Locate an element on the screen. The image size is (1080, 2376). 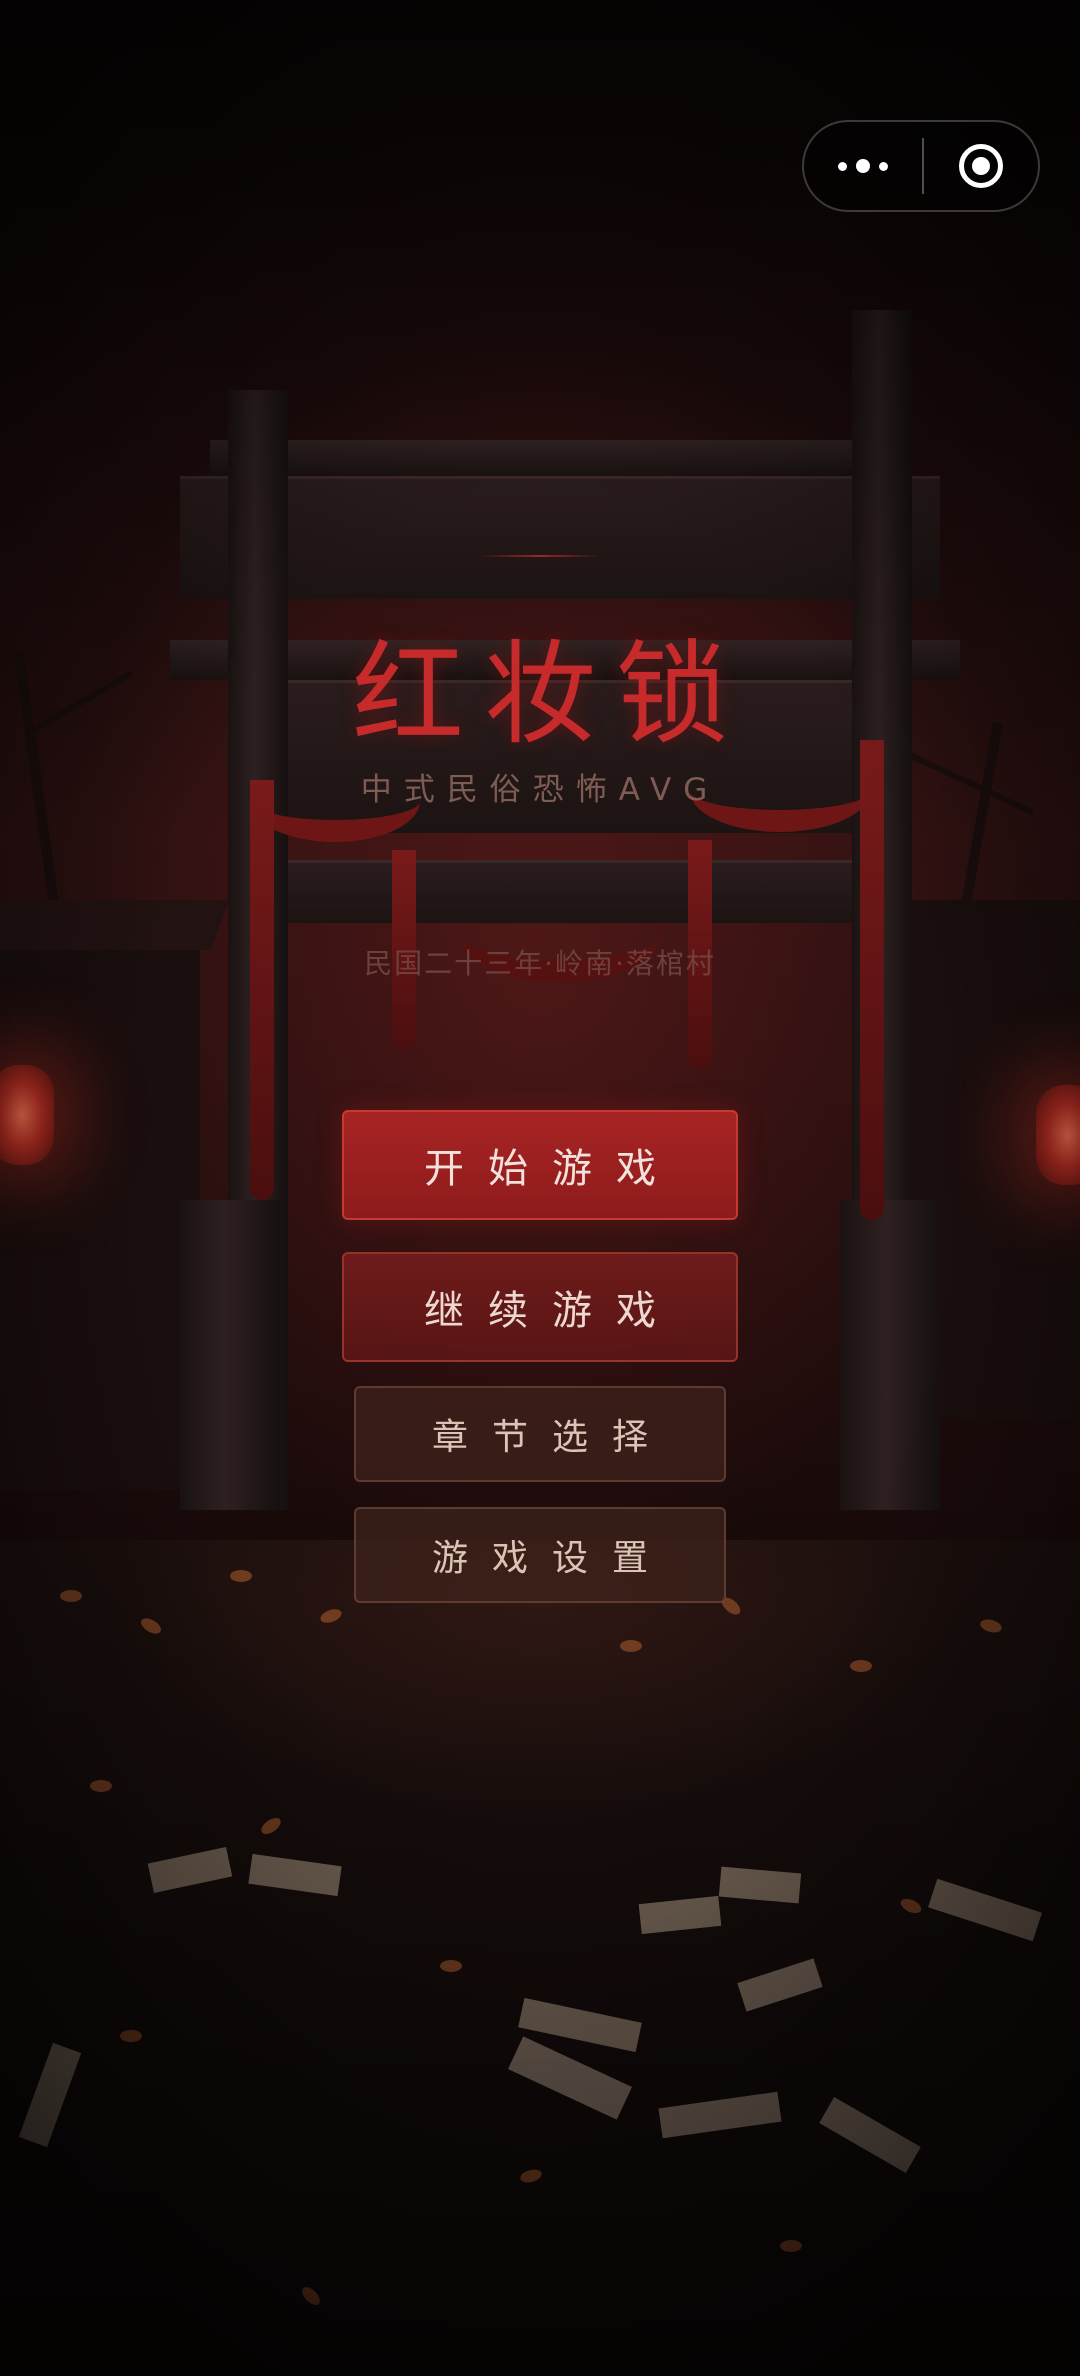
start-game-button: 开始游戏 is located at coordinates (540, 1165).